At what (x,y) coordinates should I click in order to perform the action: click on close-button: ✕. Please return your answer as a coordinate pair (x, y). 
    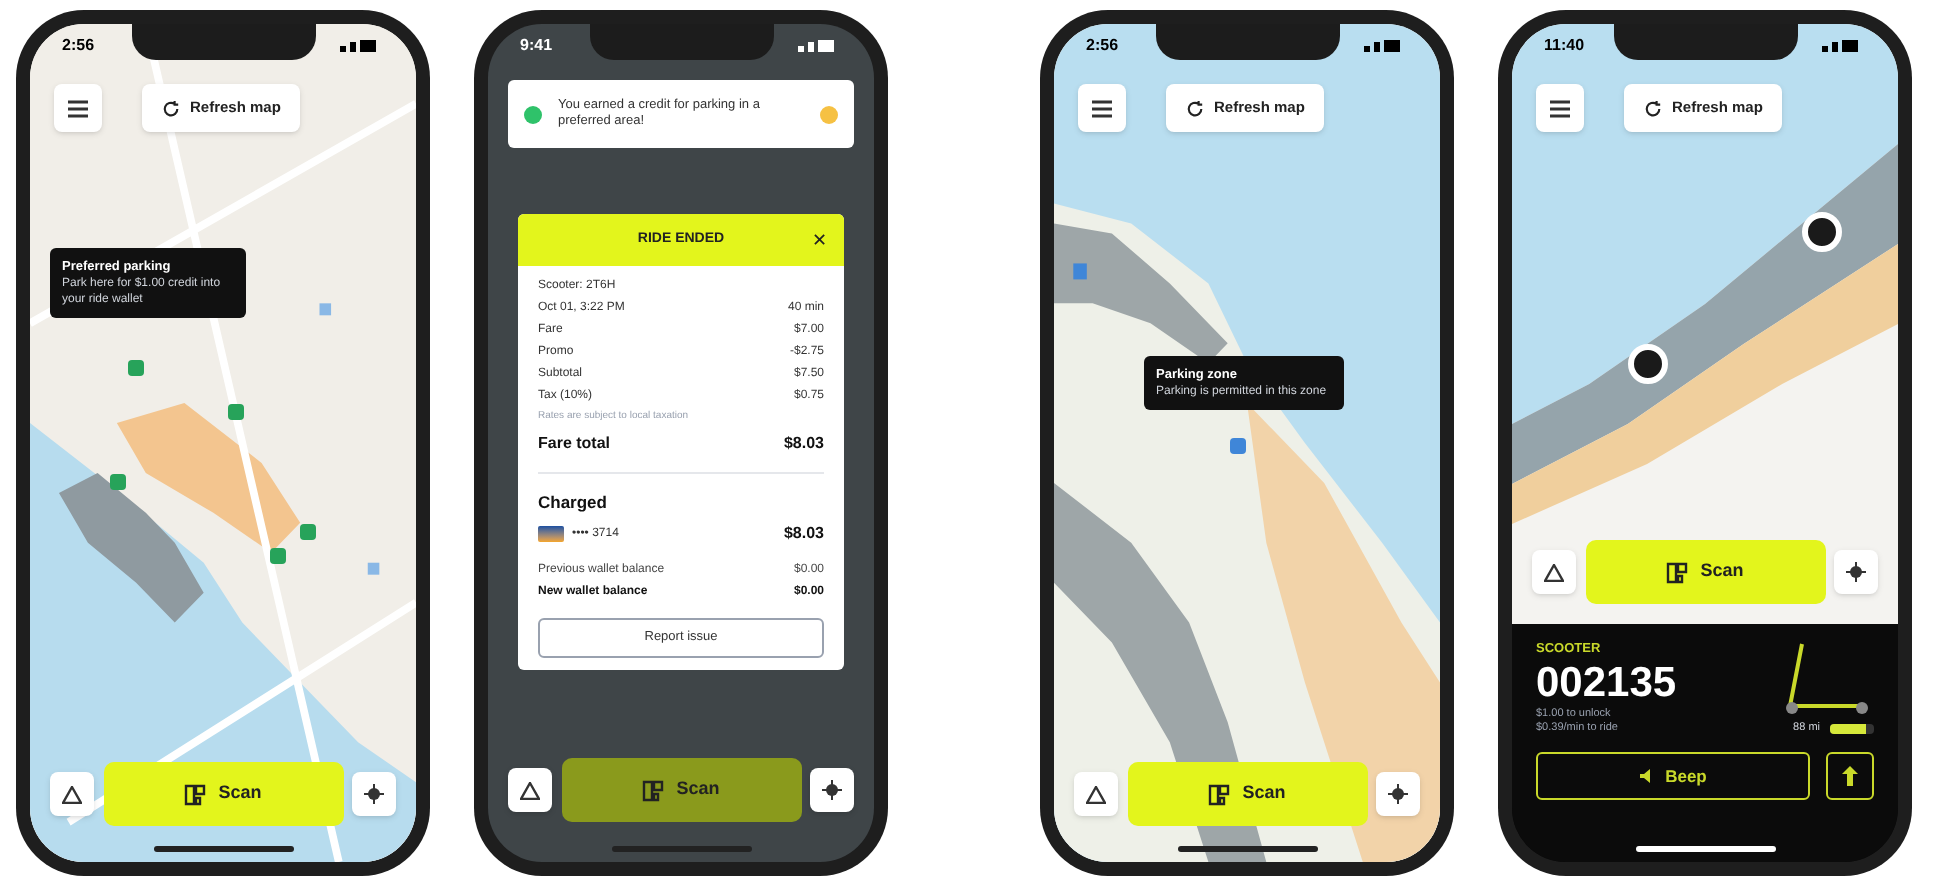
    Looking at the image, I should click on (820, 240).